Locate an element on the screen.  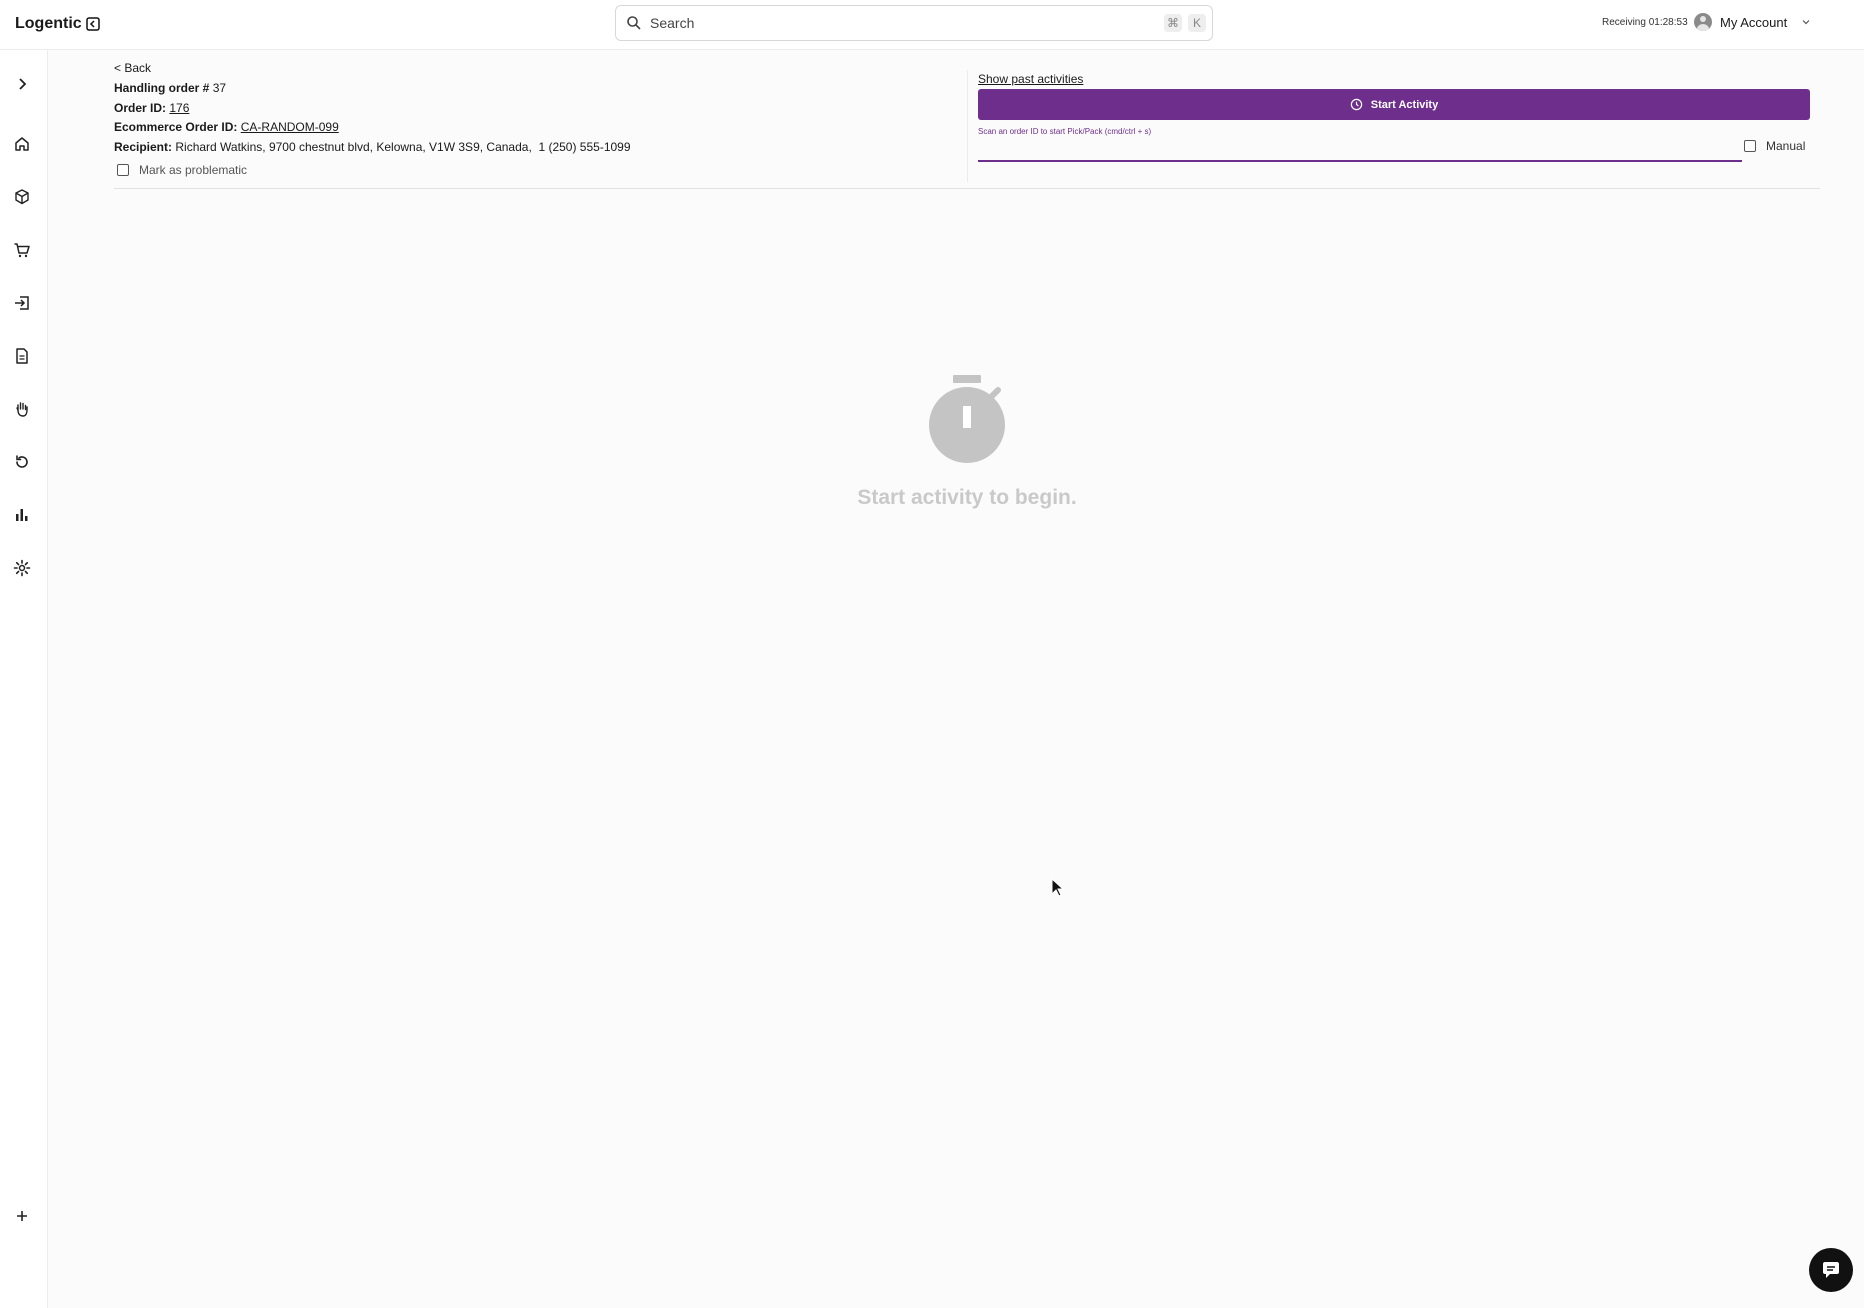
stopwatch-icon is located at coordinates (967, 419).